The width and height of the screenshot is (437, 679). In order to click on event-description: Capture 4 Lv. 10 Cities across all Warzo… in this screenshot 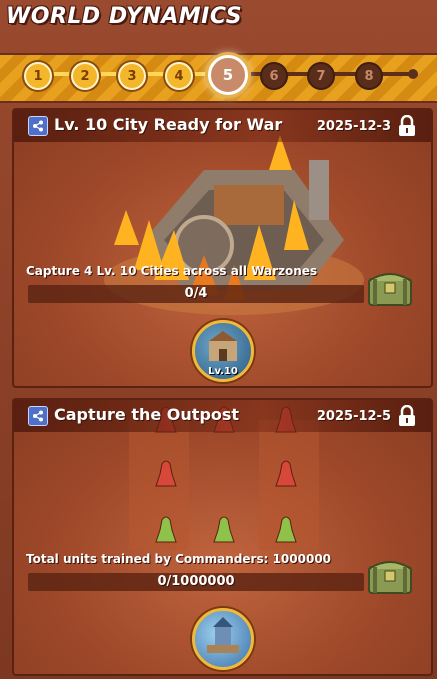, I will do `click(172, 271)`.